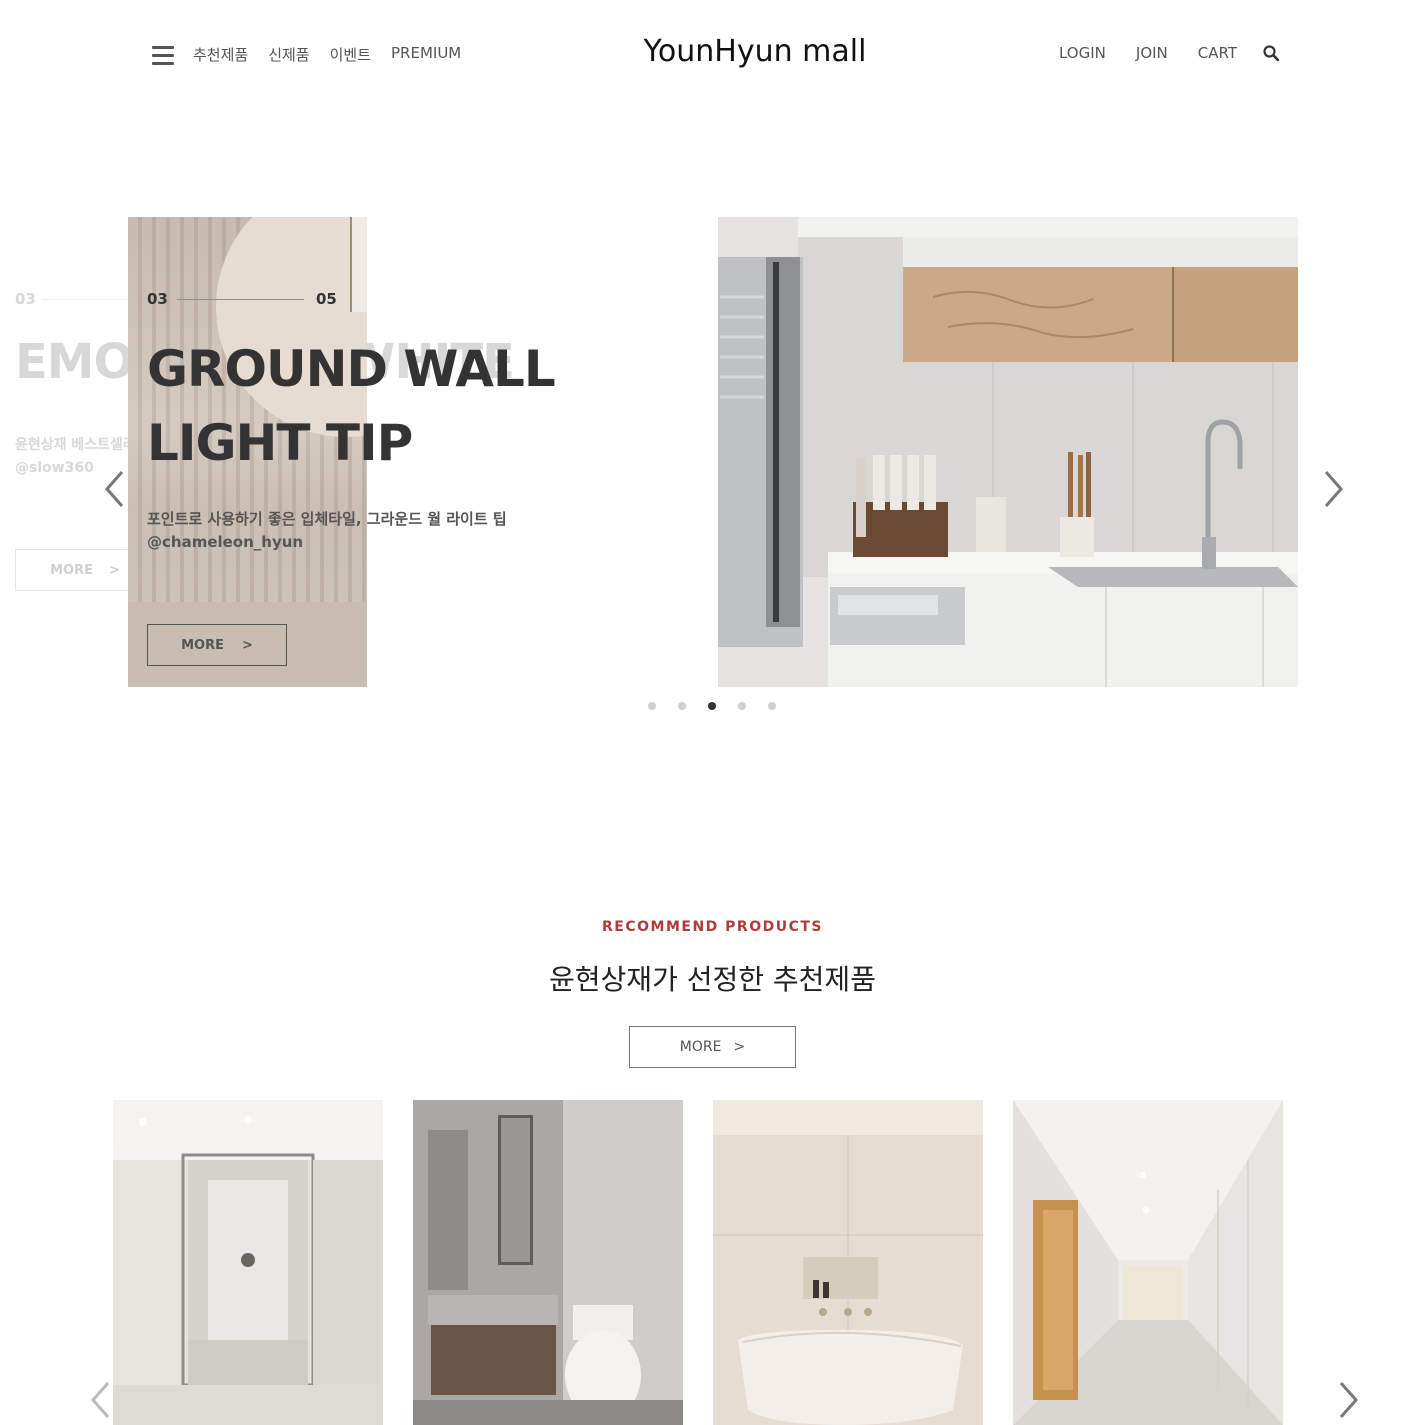 The height and width of the screenshot is (1425, 1425). I want to click on ghost-more-label: MORE, so click(71, 570).